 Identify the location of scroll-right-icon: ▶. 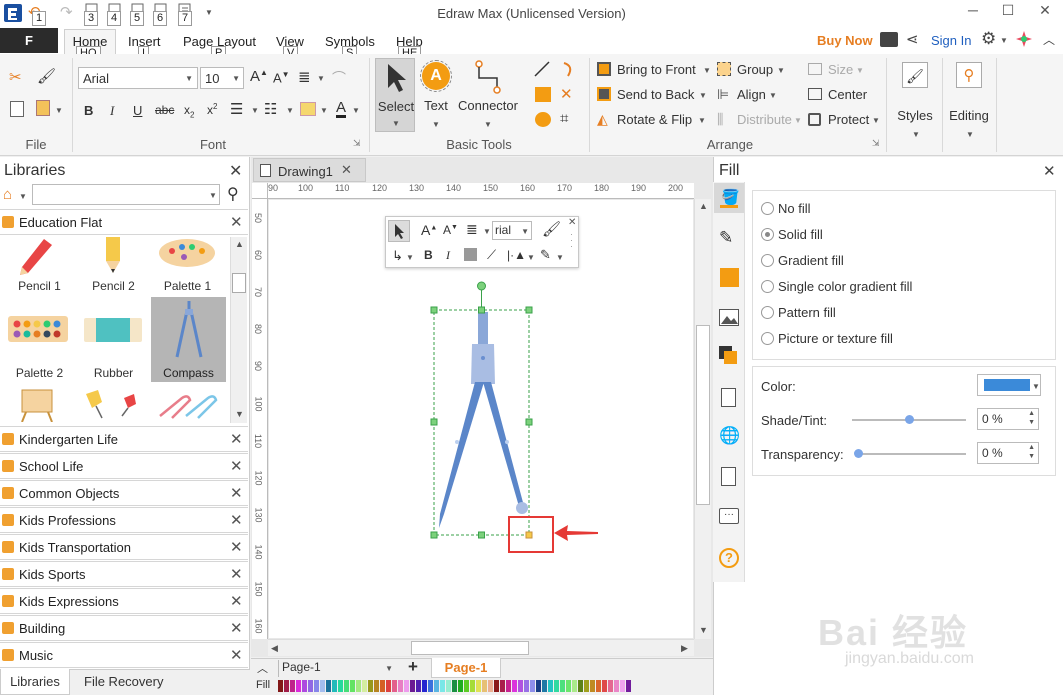
(684, 648).